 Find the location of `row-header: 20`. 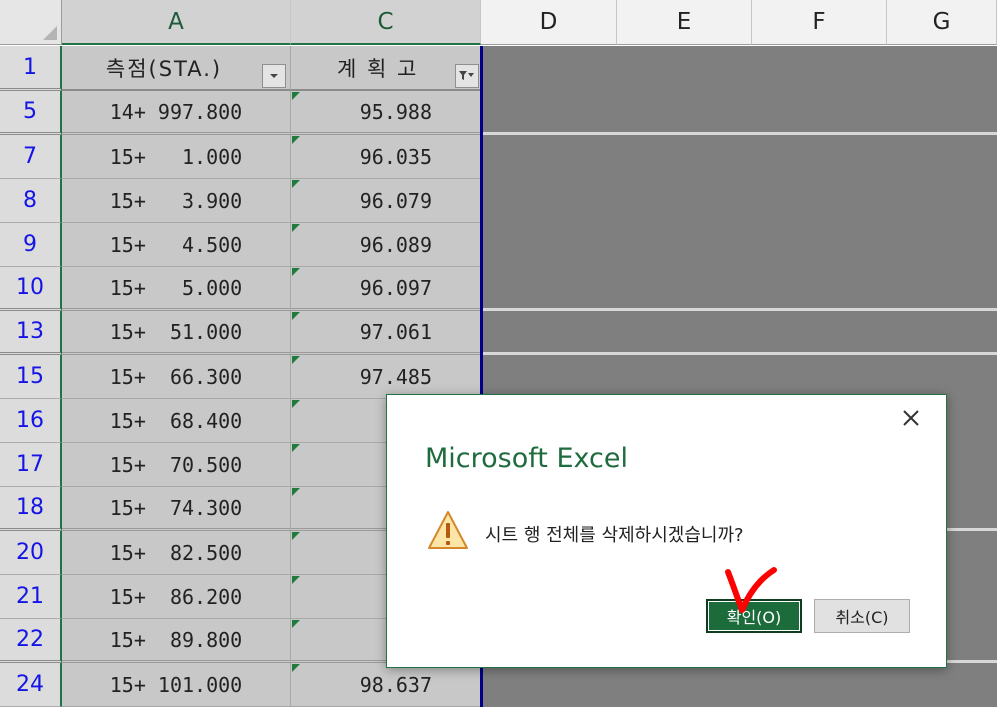

row-header: 20 is located at coordinates (31, 553).